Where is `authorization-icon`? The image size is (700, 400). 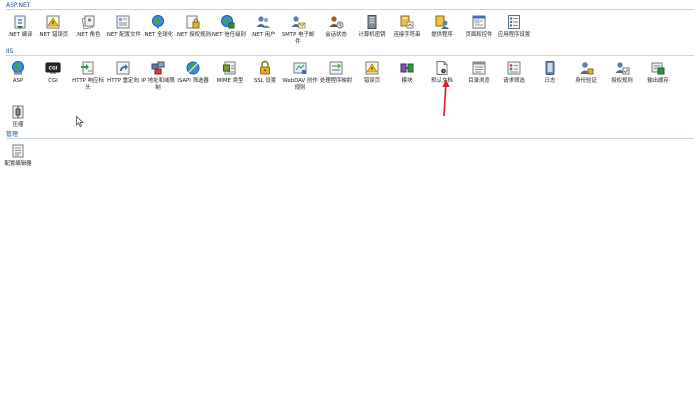 authorization-icon is located at coordinates (193, 22).